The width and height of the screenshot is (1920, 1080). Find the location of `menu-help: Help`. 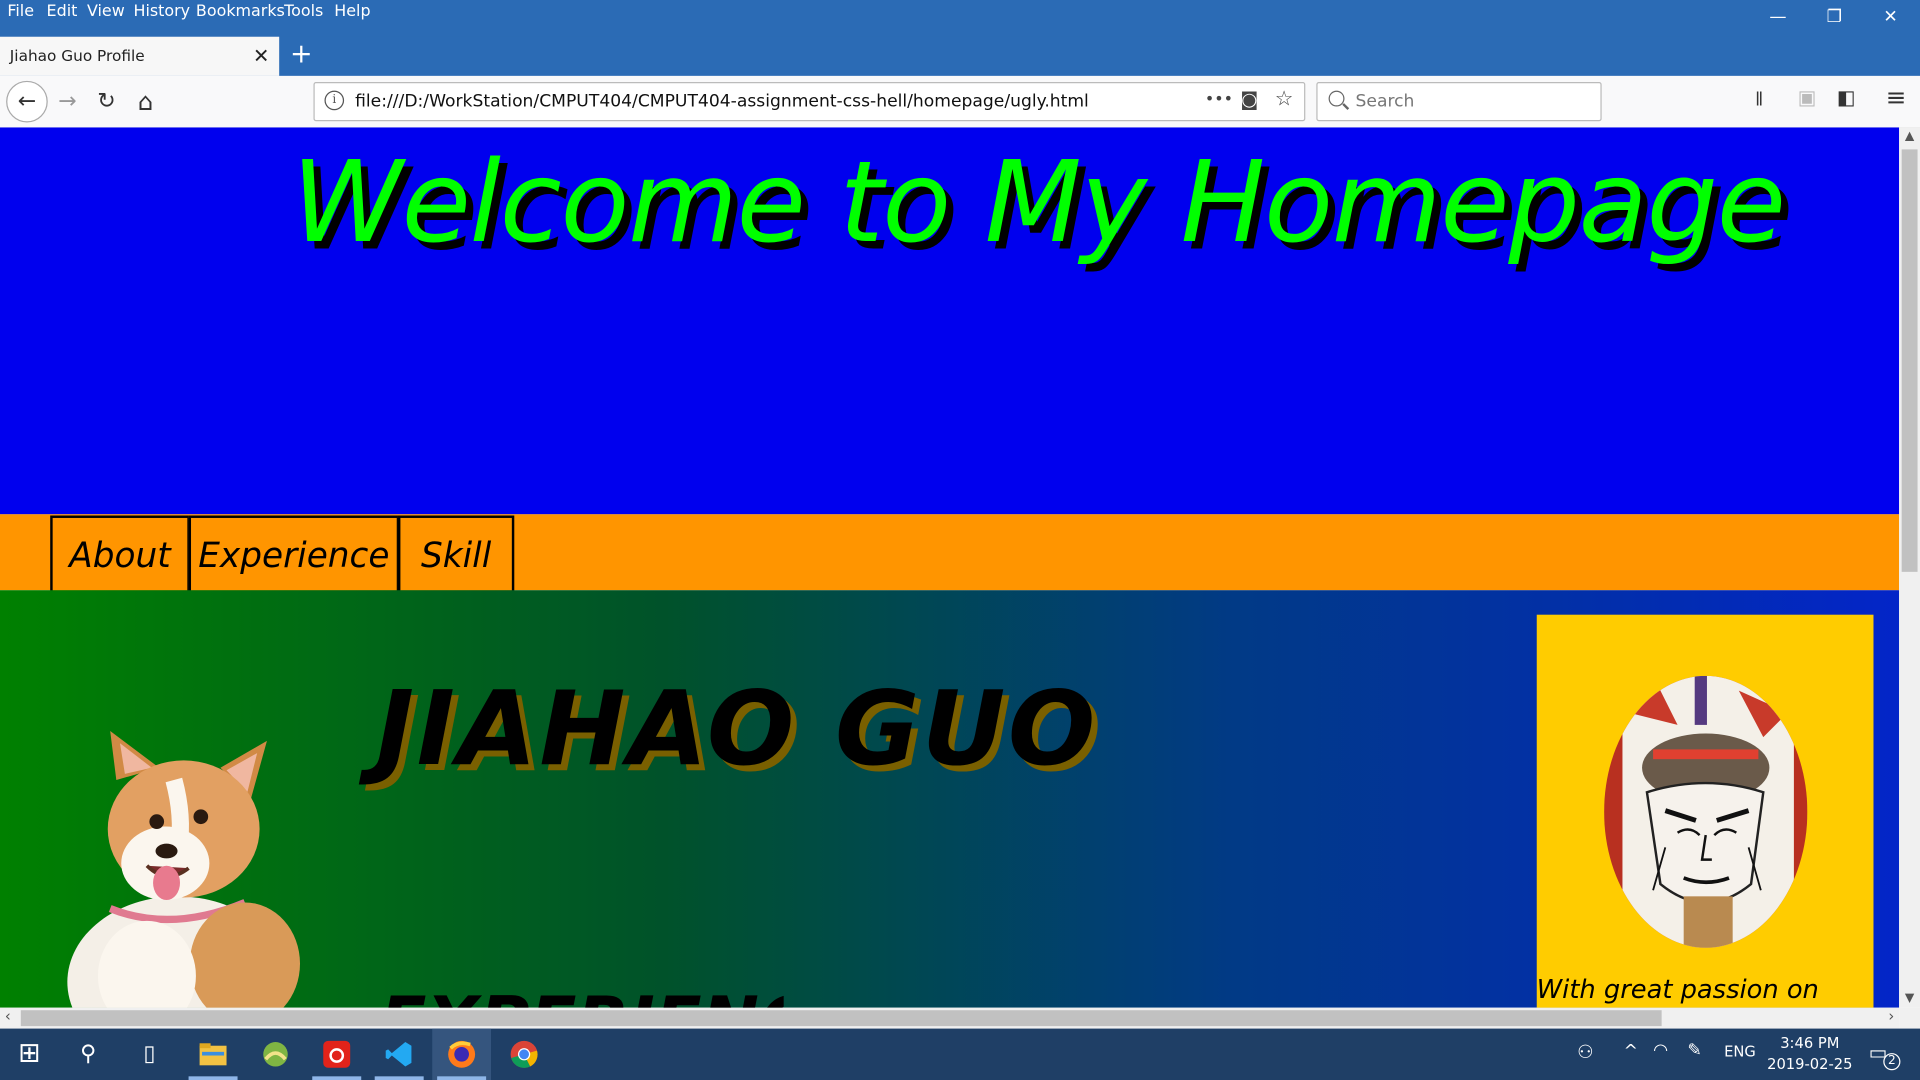

menu-help: Help is located at coordinates (352, 11).